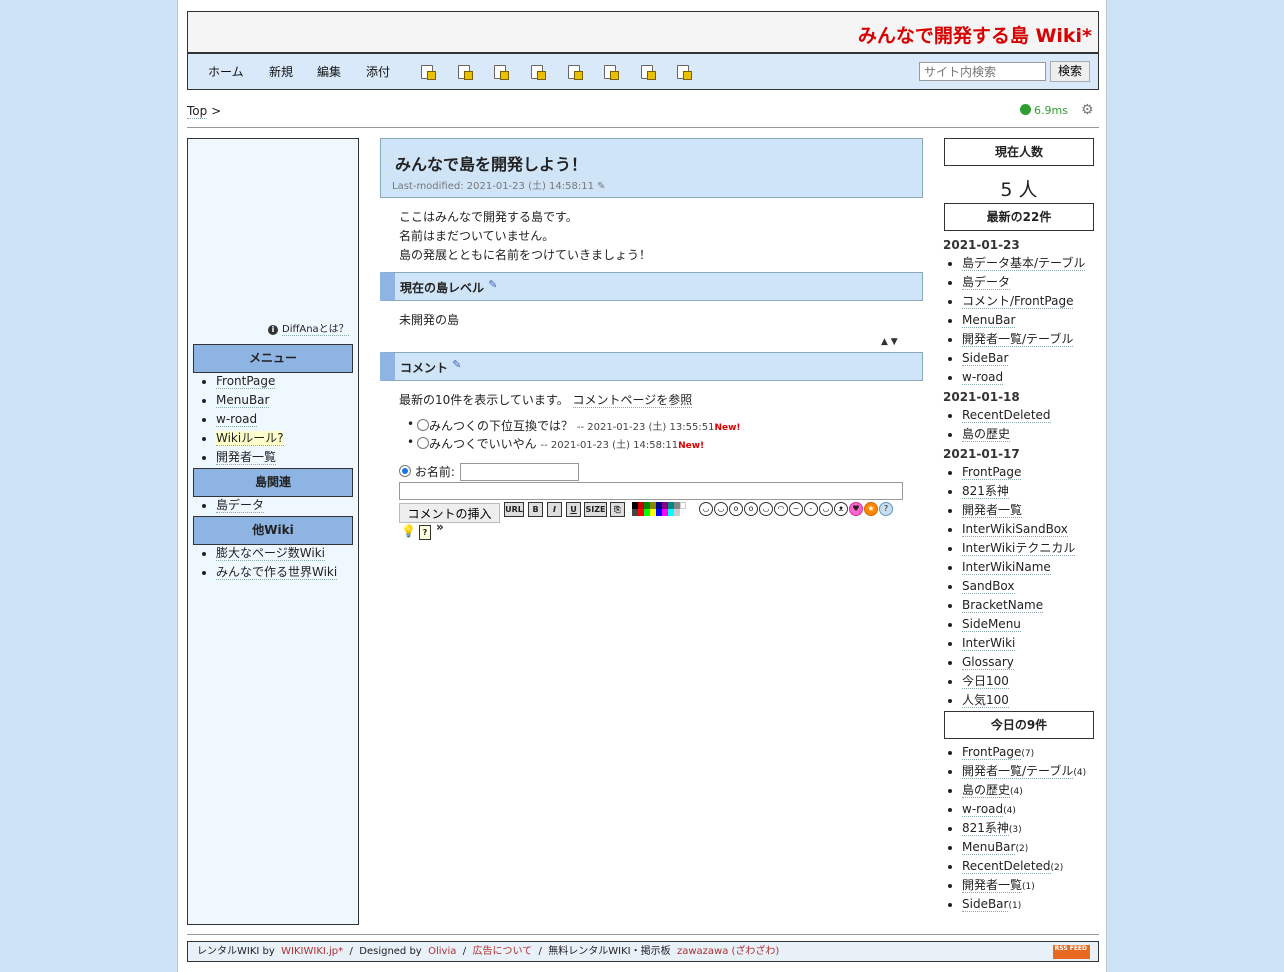  What do you see at coordinates (611, 72) in the screenshot?
I see `copy-icon` at bounding box center [611, 72].